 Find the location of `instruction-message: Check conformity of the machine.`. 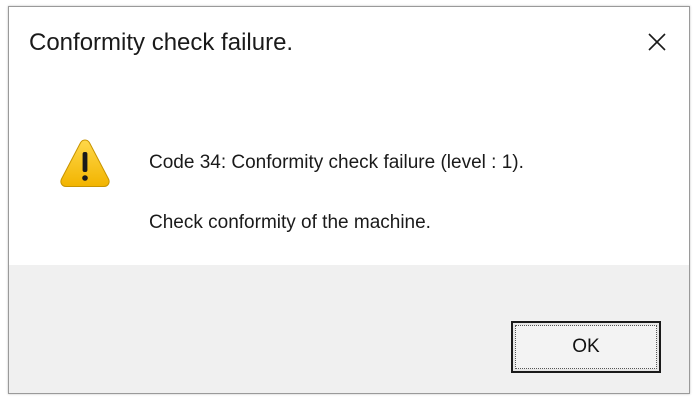

instruction-message: Check conformity of the machine. is located at coordinates (290, 222).